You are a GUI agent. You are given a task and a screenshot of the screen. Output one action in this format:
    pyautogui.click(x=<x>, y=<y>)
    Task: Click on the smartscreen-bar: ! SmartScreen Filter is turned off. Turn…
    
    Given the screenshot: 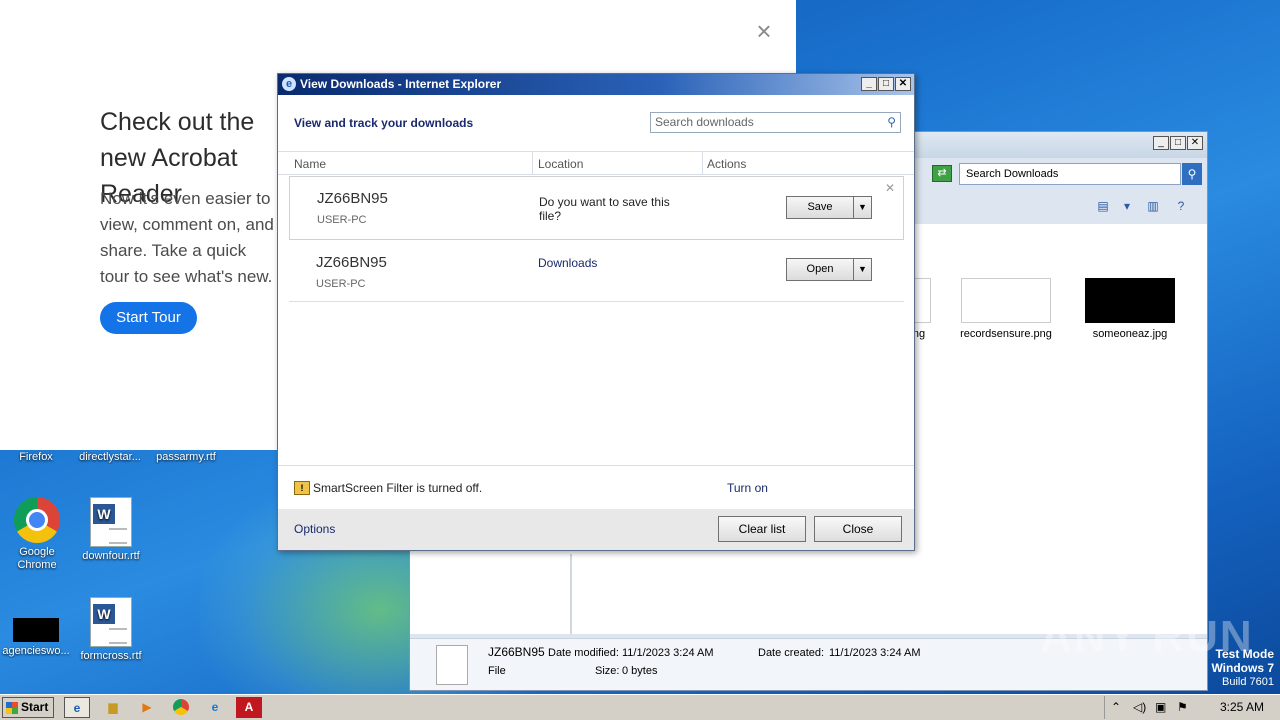 What is the action you would take?
    pyautogui.click(x=596, y=486)
    